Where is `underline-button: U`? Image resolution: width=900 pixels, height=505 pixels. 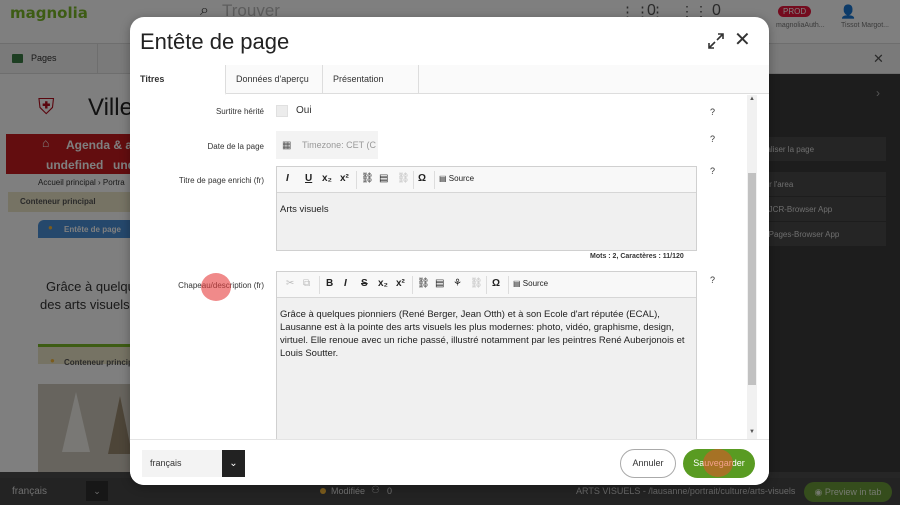 underline-button: U is located at coordinates (308, 178).